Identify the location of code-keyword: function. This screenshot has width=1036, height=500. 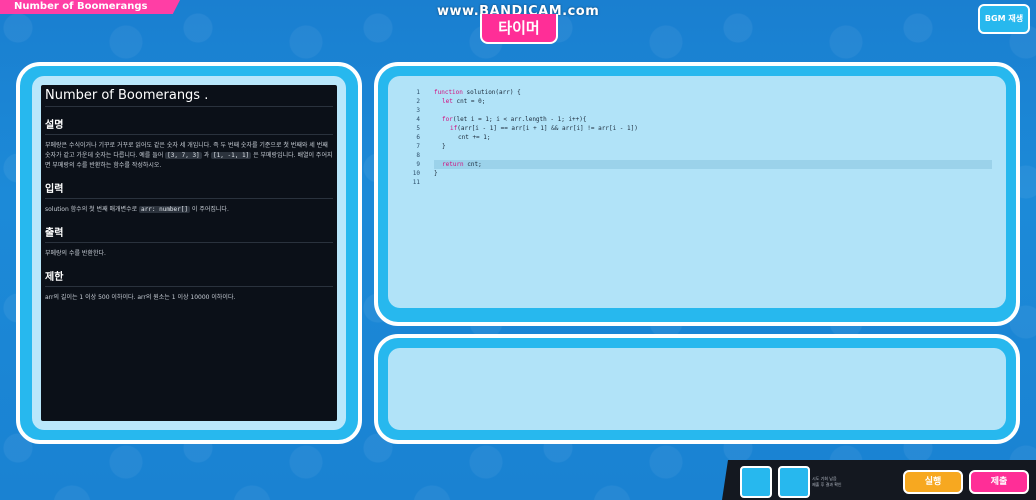
(448, 92).